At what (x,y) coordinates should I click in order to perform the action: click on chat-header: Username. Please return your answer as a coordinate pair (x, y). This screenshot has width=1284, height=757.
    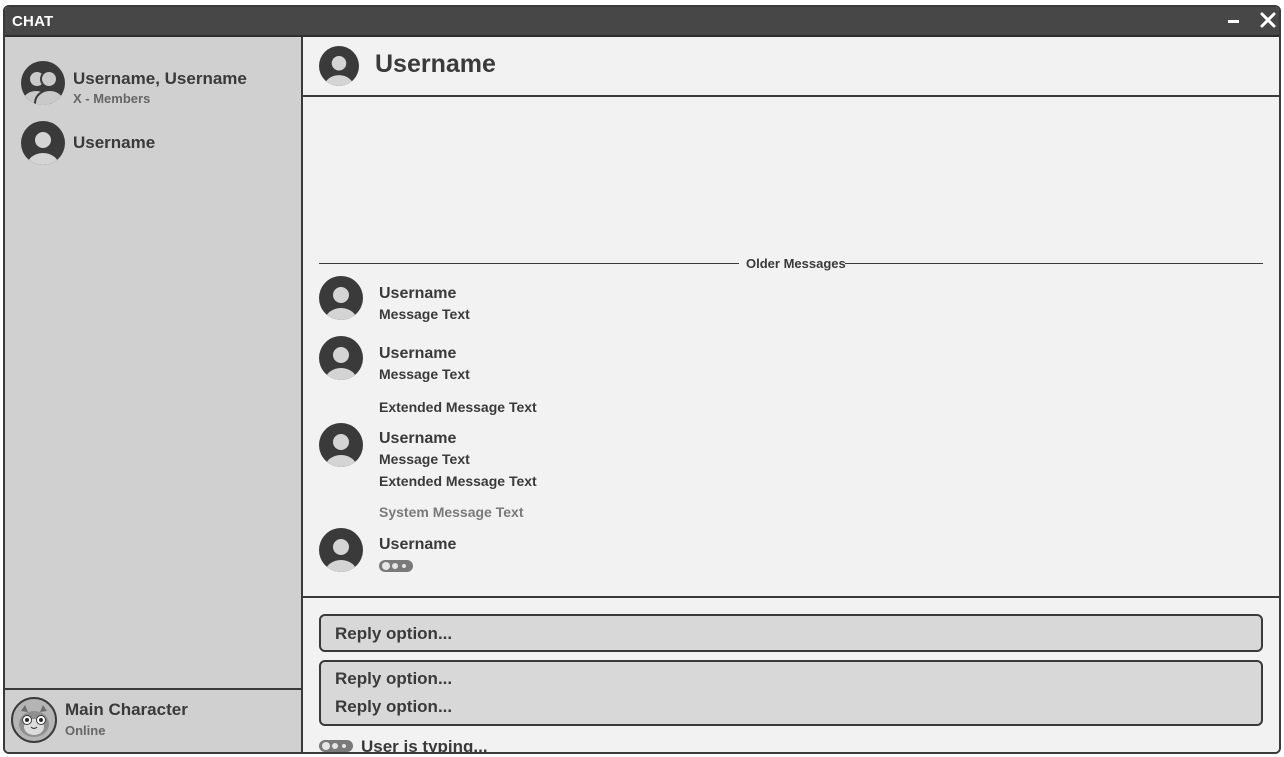
    Looking at the image, I should click on (791, 67).